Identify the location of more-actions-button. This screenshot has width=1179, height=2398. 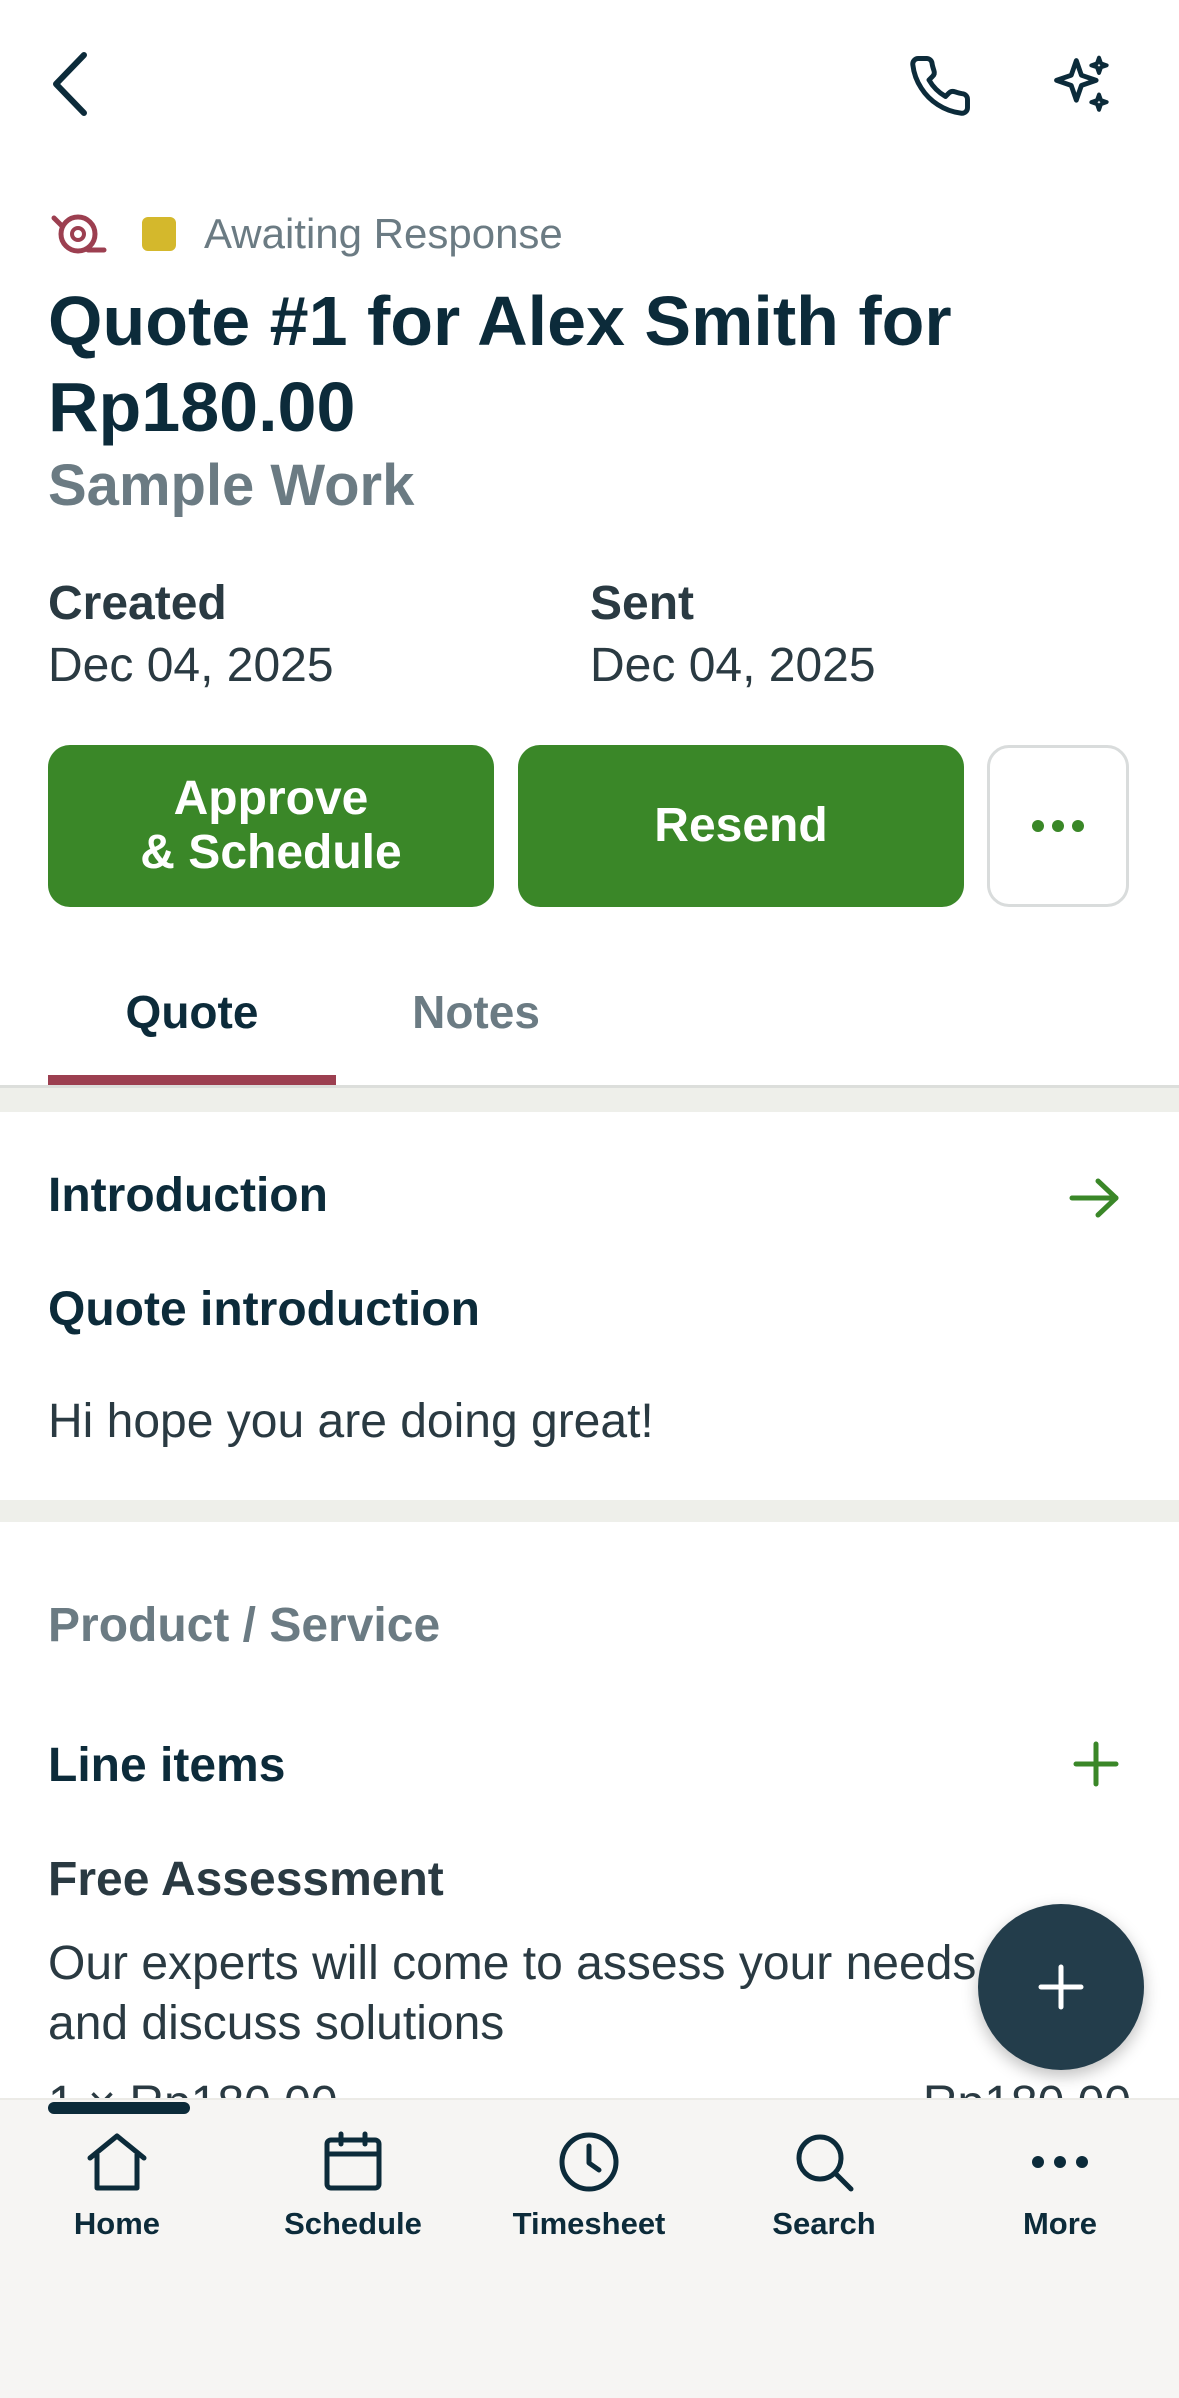
(1058, 826).